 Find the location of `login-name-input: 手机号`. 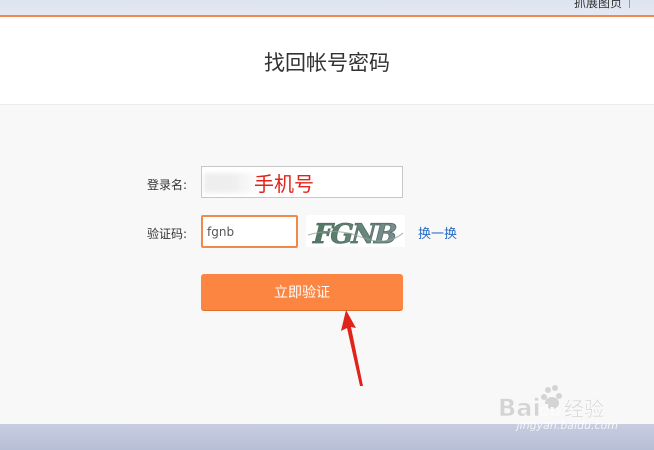

login-name-input: 手机号 is located at coordinates (302, 182).